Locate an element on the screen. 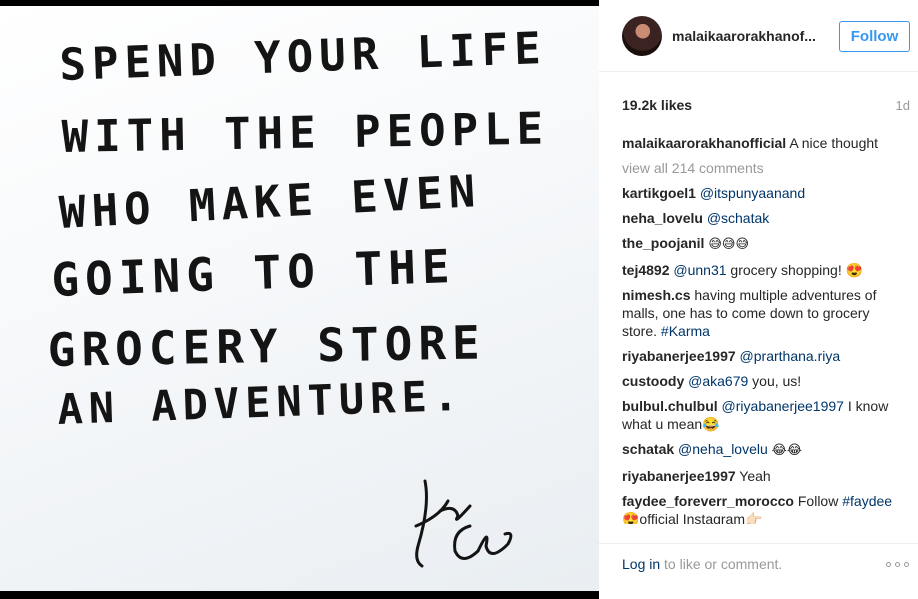 Image resolution: width=918 pixels, height=599 pixels. comment-hashtag: #Karma is located at coordinates (685, 331).